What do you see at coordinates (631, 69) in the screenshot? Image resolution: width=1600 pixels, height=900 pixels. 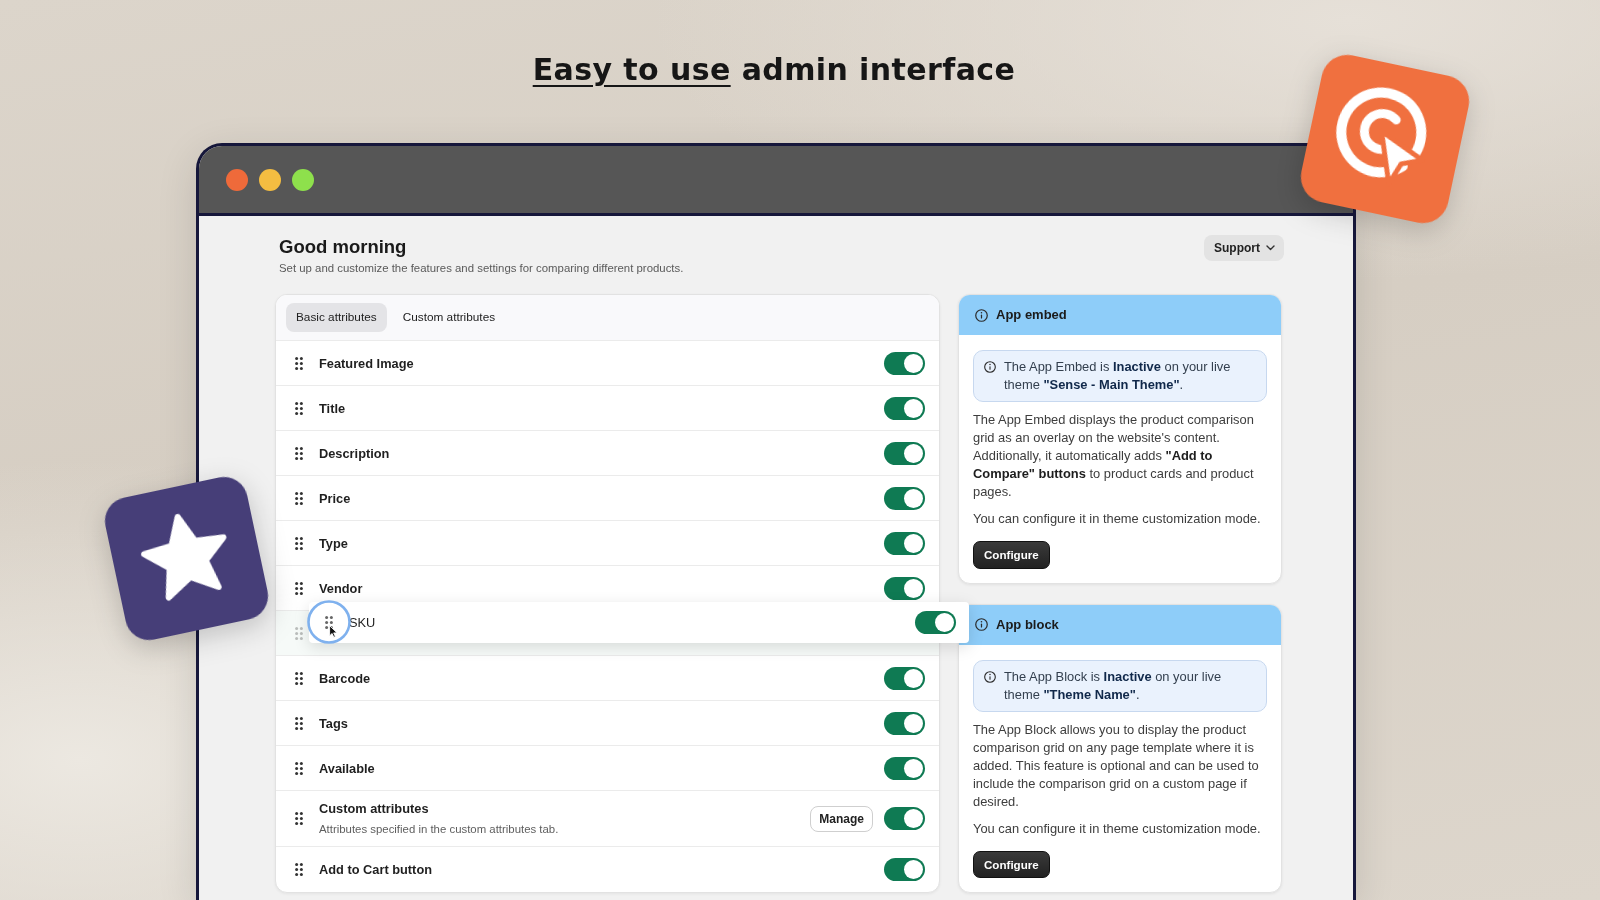 I see `headline-emphasis-text: Easy to use` at bounding box center [631, 69].